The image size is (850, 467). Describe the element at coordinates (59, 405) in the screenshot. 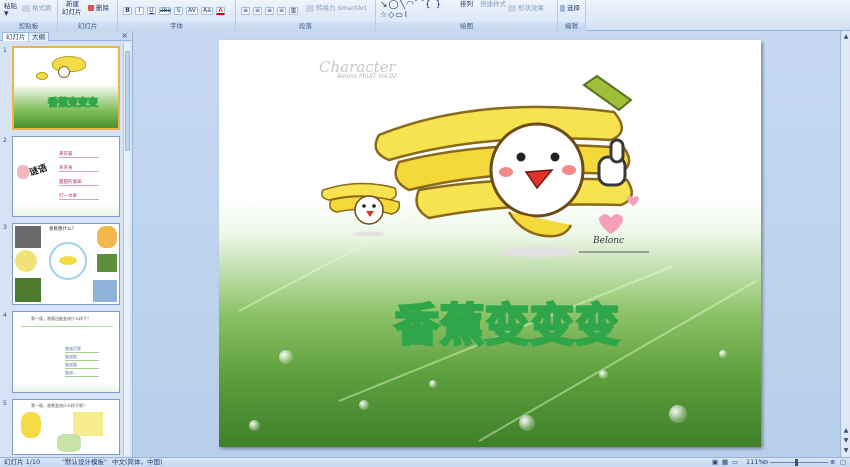

I see `thumb-title: 第一版，香蕉变成什么样子呢？` at that location.